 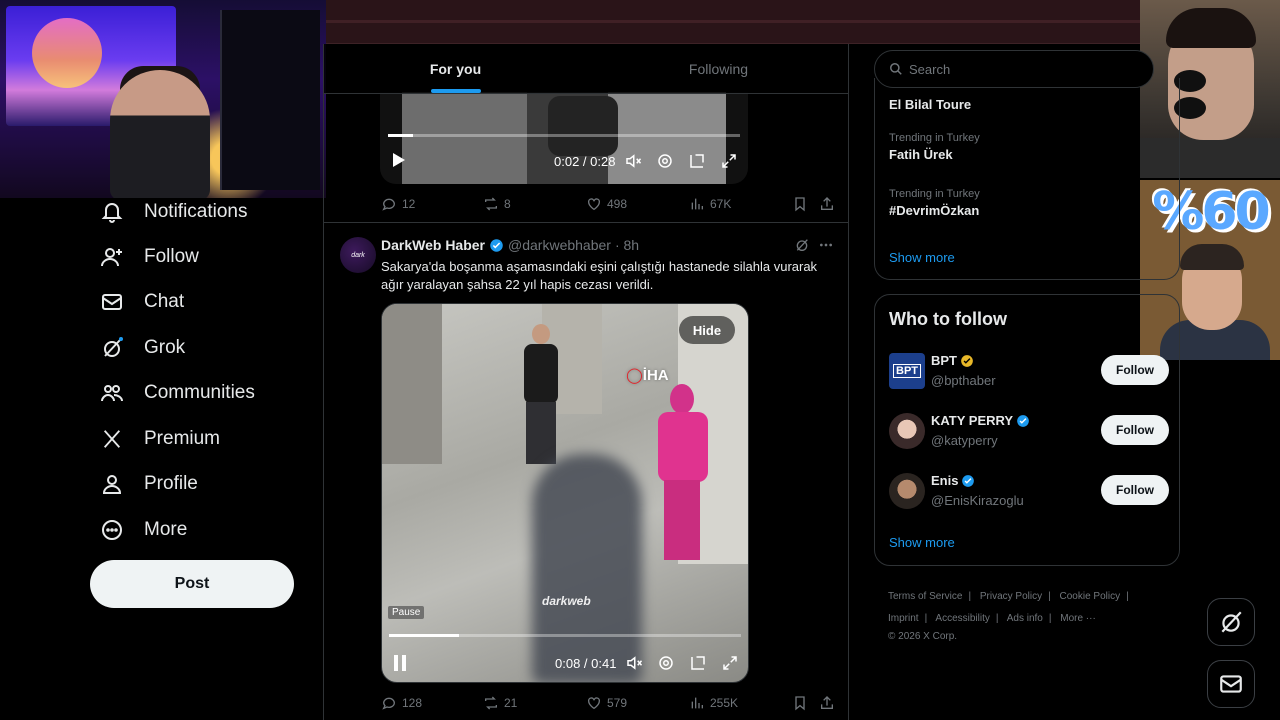 I want to click on sidebar-item-more: More, so click(x=142, y=530).